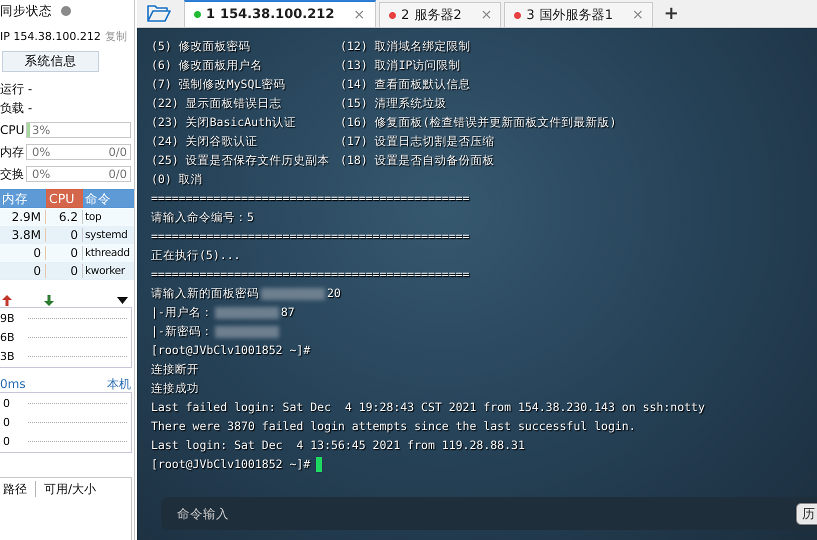 This screenshot has width=817, height=540. What do you see at coordinates (12, 152) in the screenshot?
I see `meter-label: 内存` at bounding box center [12, 152].